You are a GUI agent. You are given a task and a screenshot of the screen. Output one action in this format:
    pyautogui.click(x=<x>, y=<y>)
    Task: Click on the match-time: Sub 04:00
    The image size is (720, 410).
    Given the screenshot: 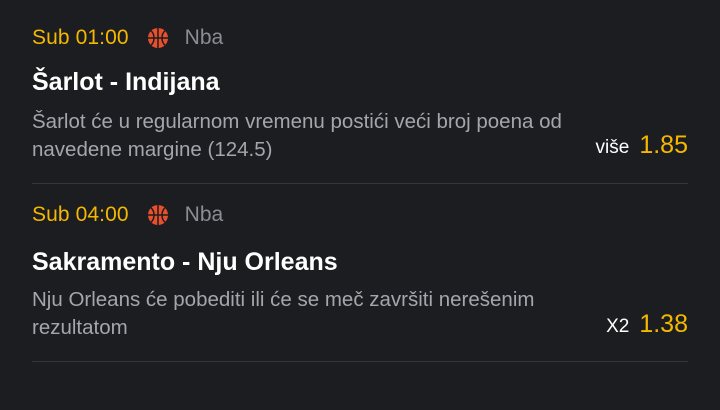 What is the action you would take?
    pyautogui.click(x=80, y=214)
    